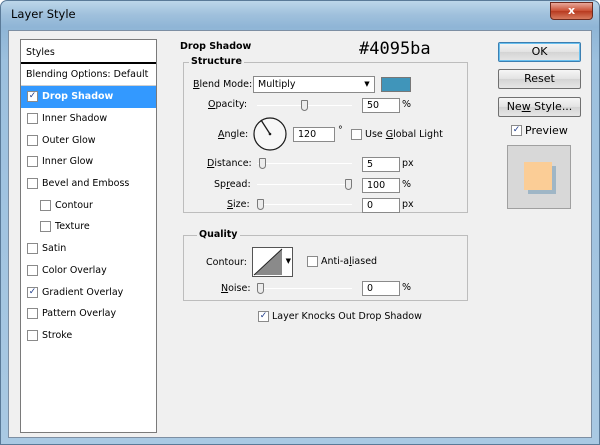  I want to click on angle-input: 120, so click(314, 134).